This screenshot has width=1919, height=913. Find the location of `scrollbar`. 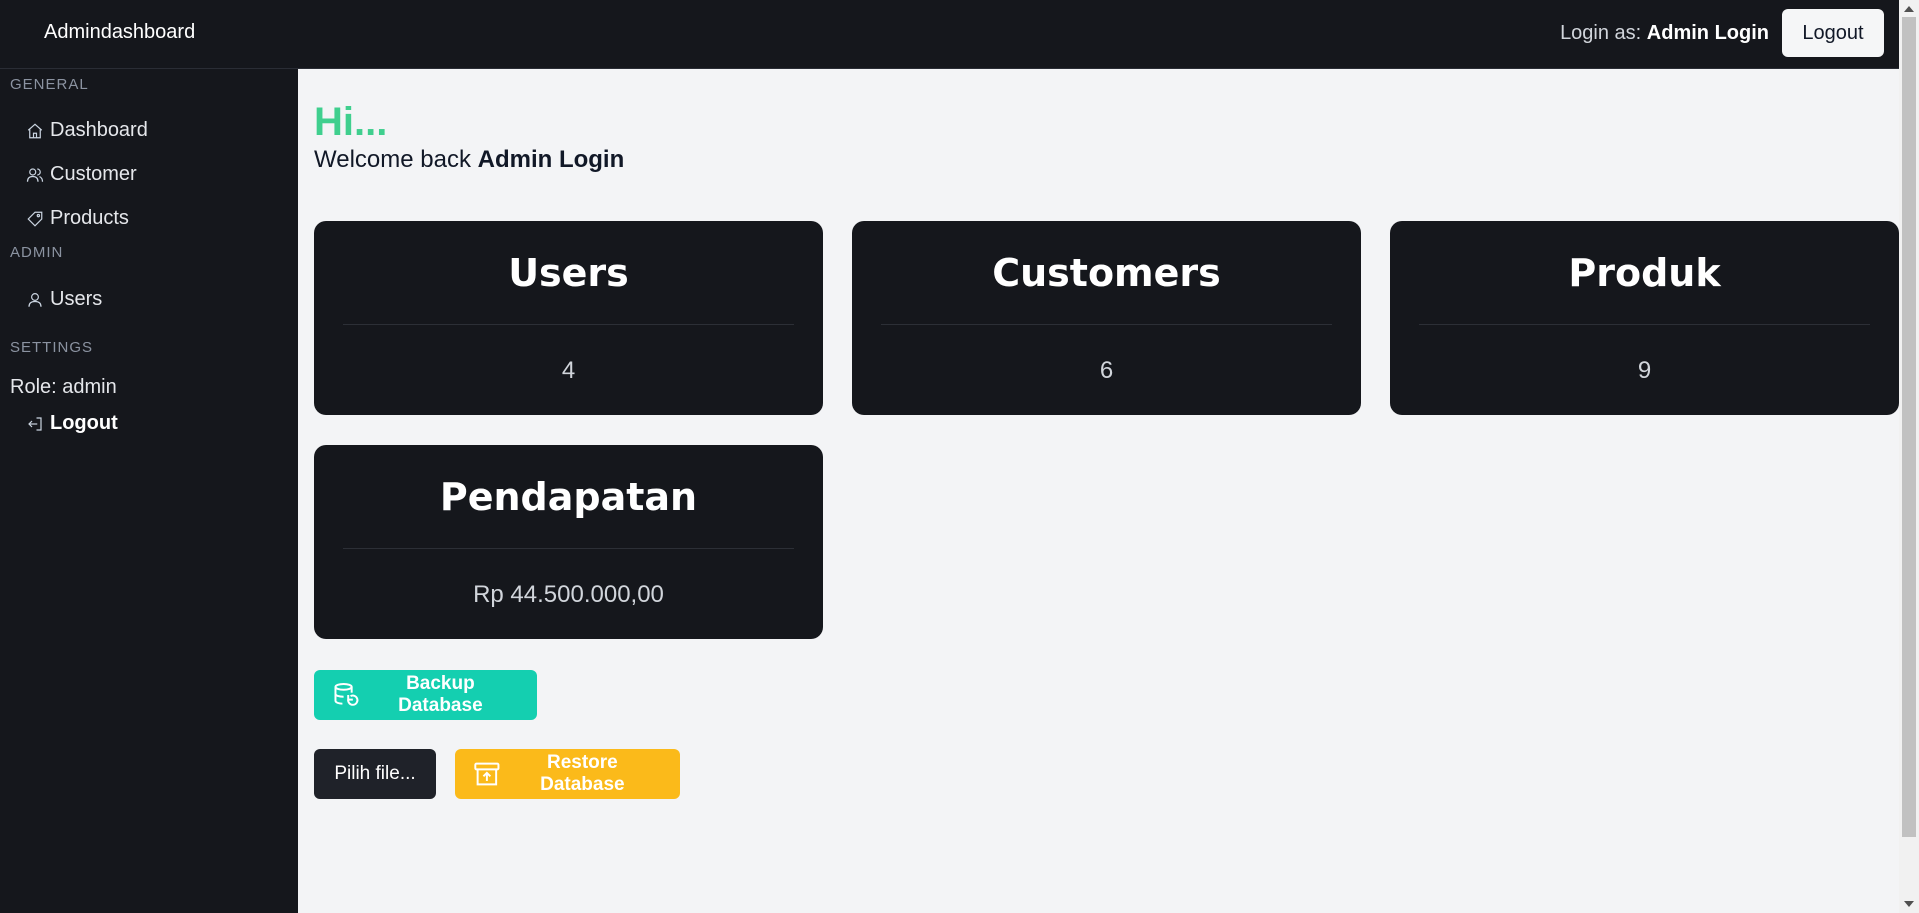

scrollbar is located at coordinates (1909, 456).